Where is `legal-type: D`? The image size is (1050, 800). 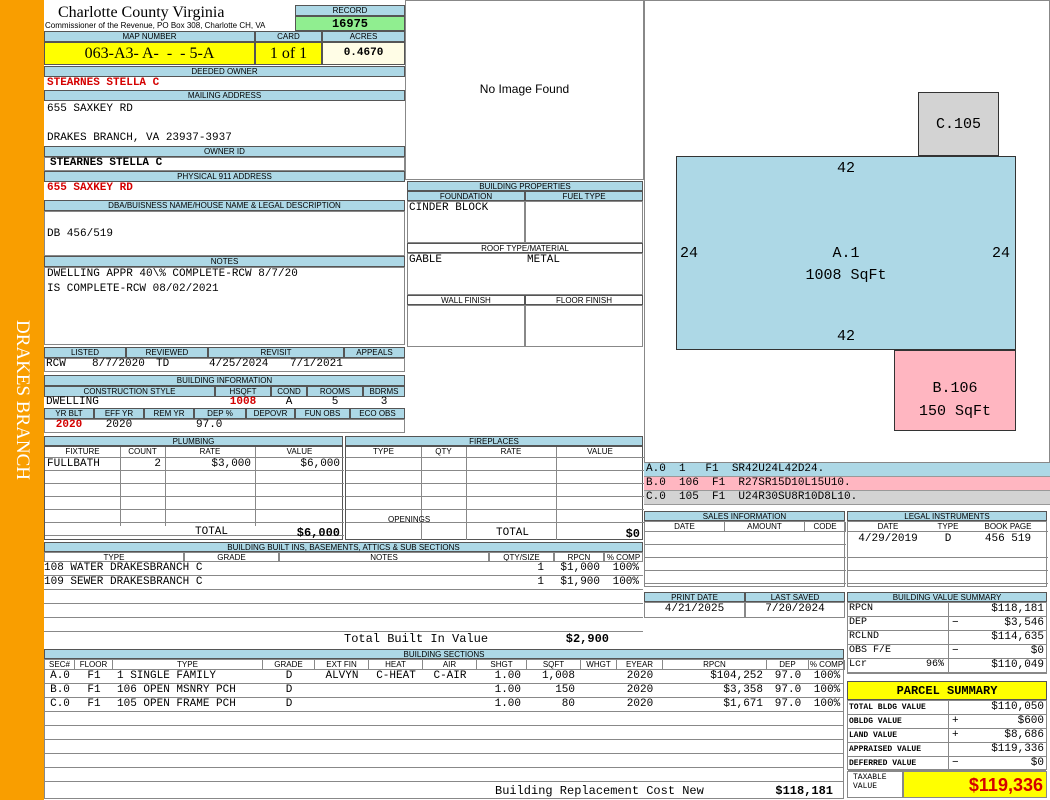 legal-type: D is located at coordinates (948, 539).